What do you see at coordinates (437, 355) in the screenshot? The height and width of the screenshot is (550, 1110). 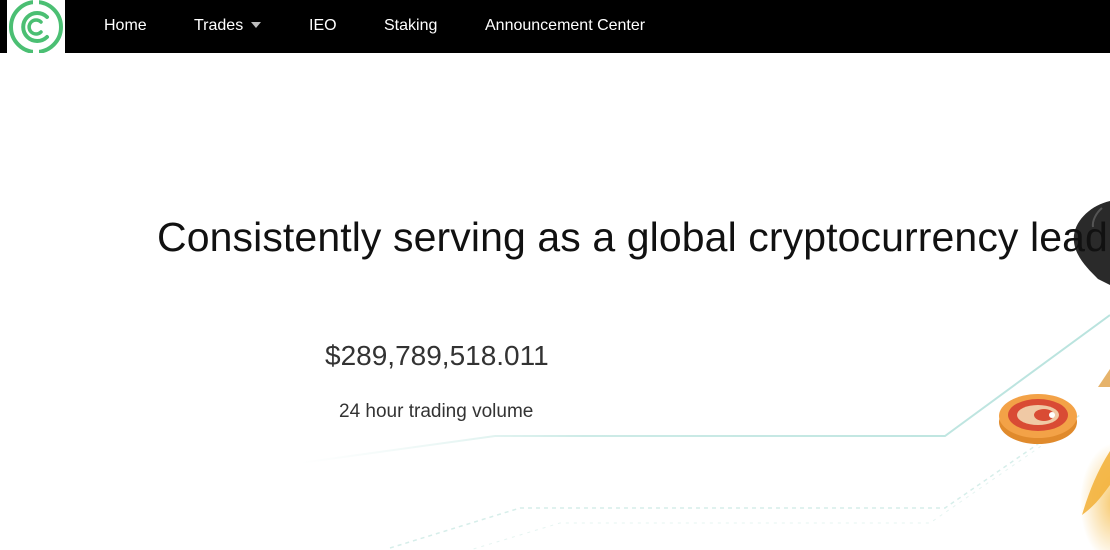 I see `trading-volume-value: $289,789,518.011` at bounding box center [437, 355].